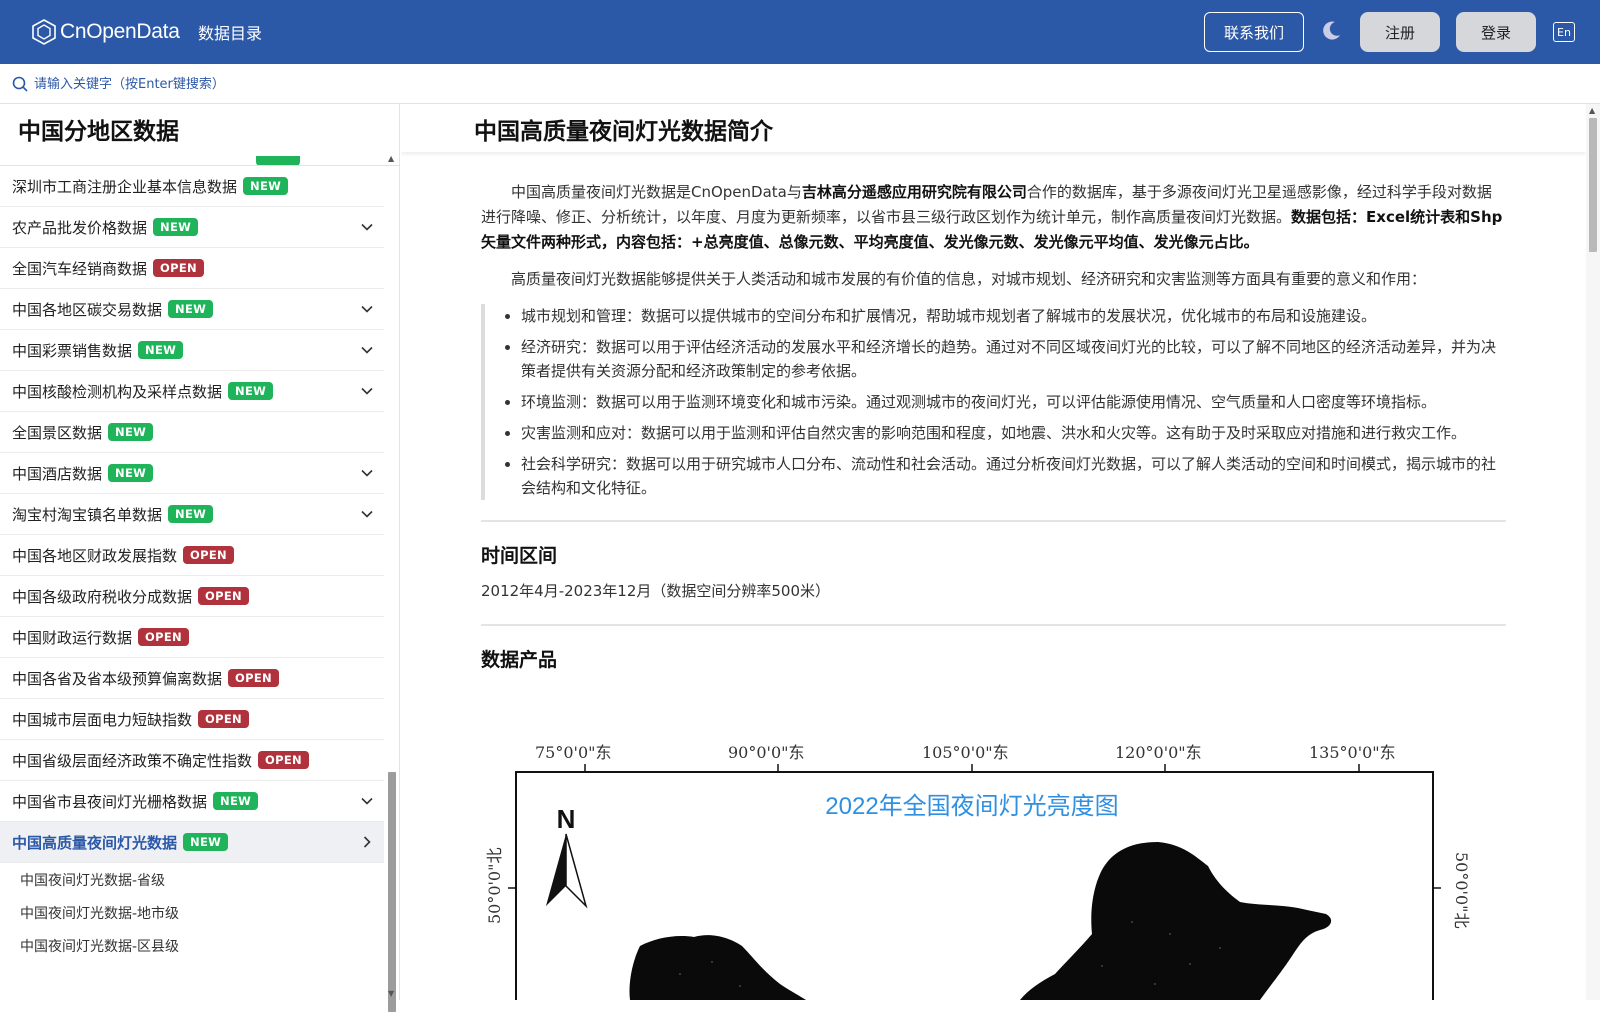 This screenshot has width=1600, height=1012. Describe the element at coordinates (72, 350) in the screenshot. I see `sidebar-item-label: 中国彩票销售数据` at that location.